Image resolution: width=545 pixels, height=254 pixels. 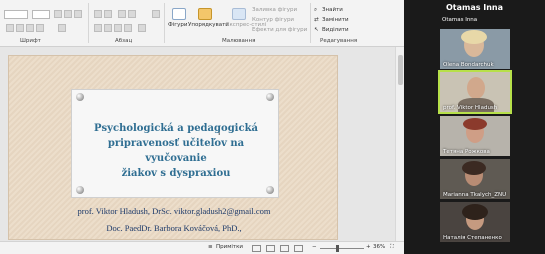 What do you see at coordinates (40, 28) in the screenshot?
I see `strikethrough-button` at bounding box center [40, 28].